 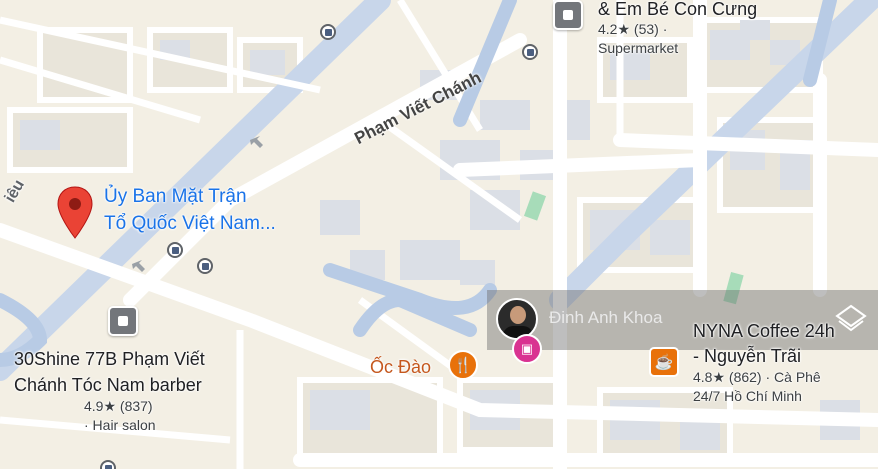 I want to click on cafe-rating: 4.8★ (862) · Cà Phê, so click(x=757, y=377).